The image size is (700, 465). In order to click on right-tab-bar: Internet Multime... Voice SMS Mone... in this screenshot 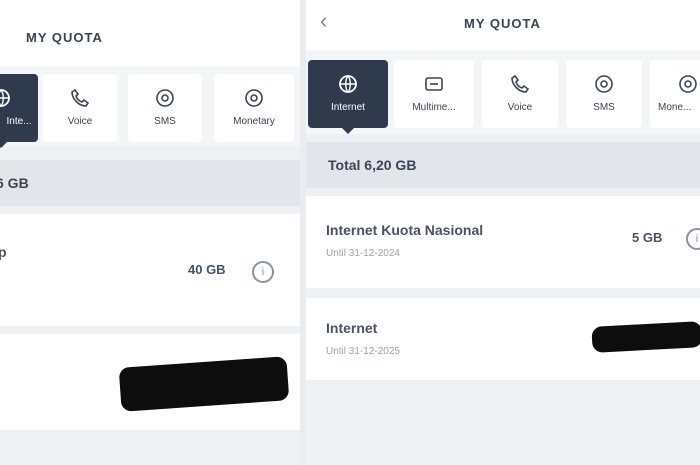, I will do `click(503, 92)`.